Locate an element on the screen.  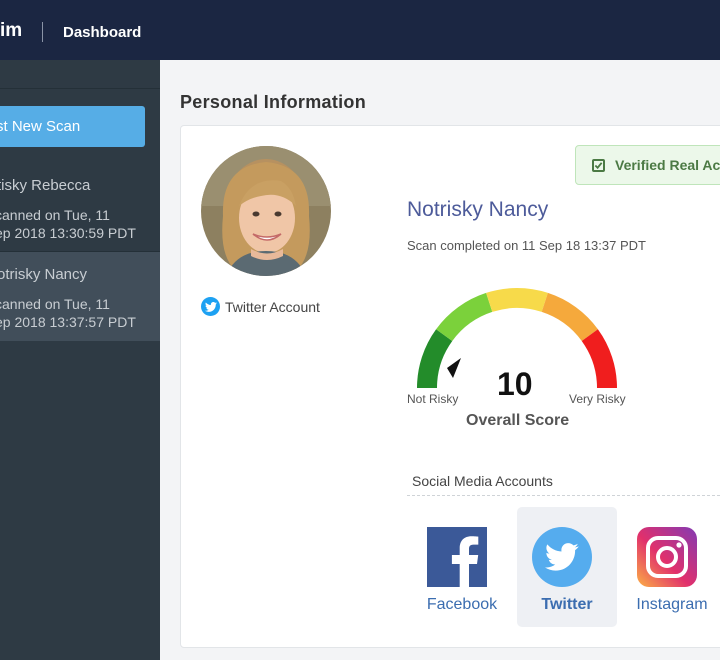
gauge-max-label: Very Risky is located at coordinates (597, 399).